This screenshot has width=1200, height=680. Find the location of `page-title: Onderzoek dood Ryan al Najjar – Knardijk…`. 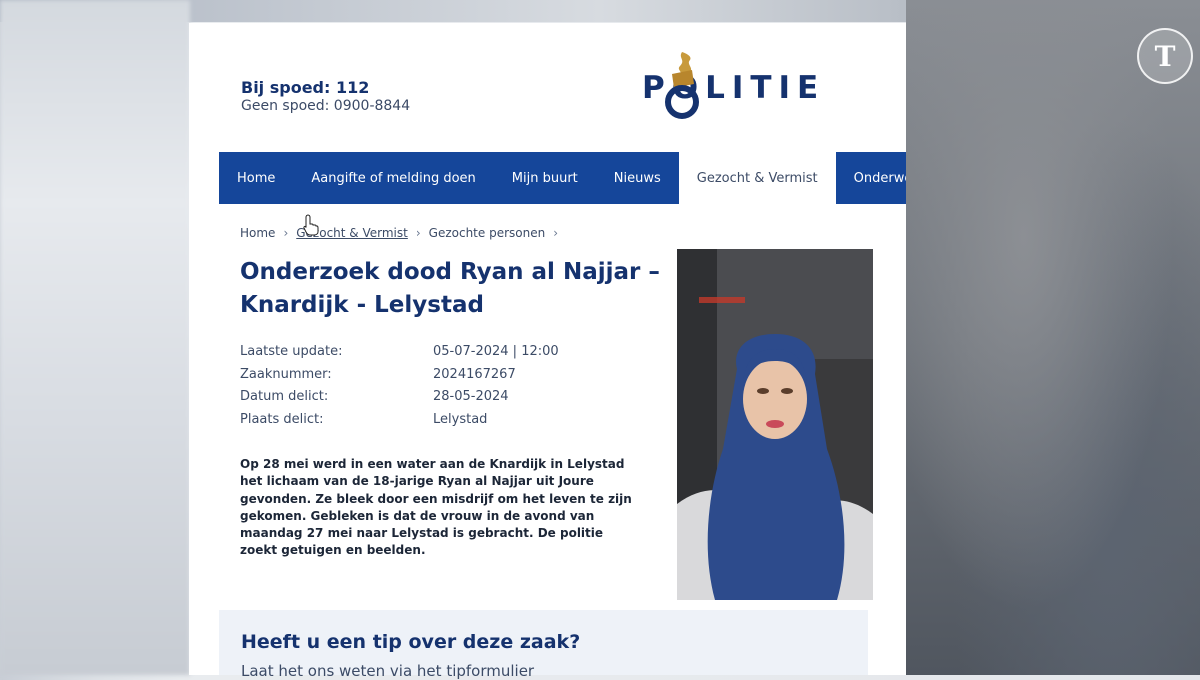

page-title: Onderzoek dood Ryan al Najjar – Knardijk… is located at coordinates (450, 288).